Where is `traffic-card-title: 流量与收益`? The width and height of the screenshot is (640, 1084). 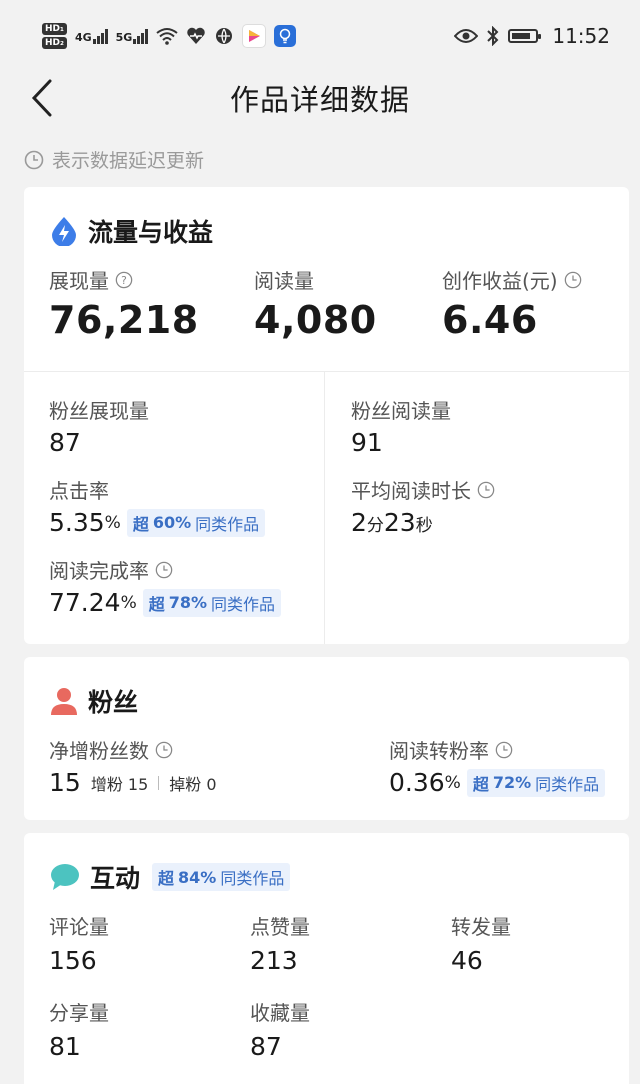 traffic-card-title: 流量与收益 is located at coordinates (131, 231).